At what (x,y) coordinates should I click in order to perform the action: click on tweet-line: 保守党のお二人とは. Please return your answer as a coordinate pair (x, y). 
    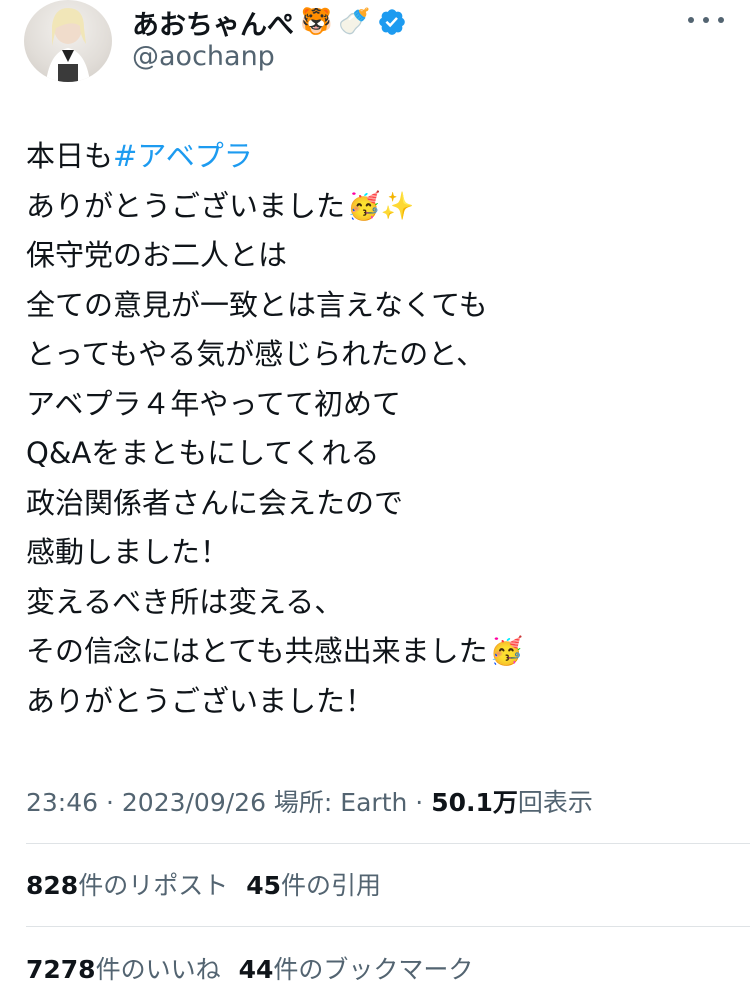
    Looking at the image, I should click on (157, 255).